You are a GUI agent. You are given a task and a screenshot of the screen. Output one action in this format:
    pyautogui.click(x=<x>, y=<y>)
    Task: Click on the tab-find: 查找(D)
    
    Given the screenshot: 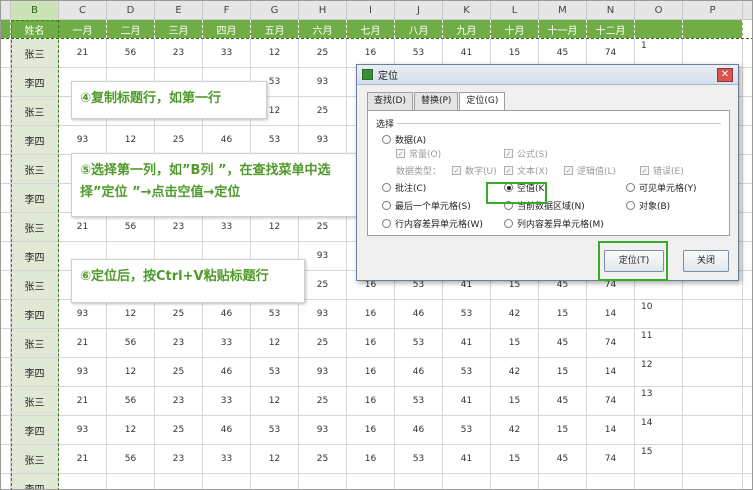 What is the action you would take?
    pyautogui.click(x=390, y=101)
    